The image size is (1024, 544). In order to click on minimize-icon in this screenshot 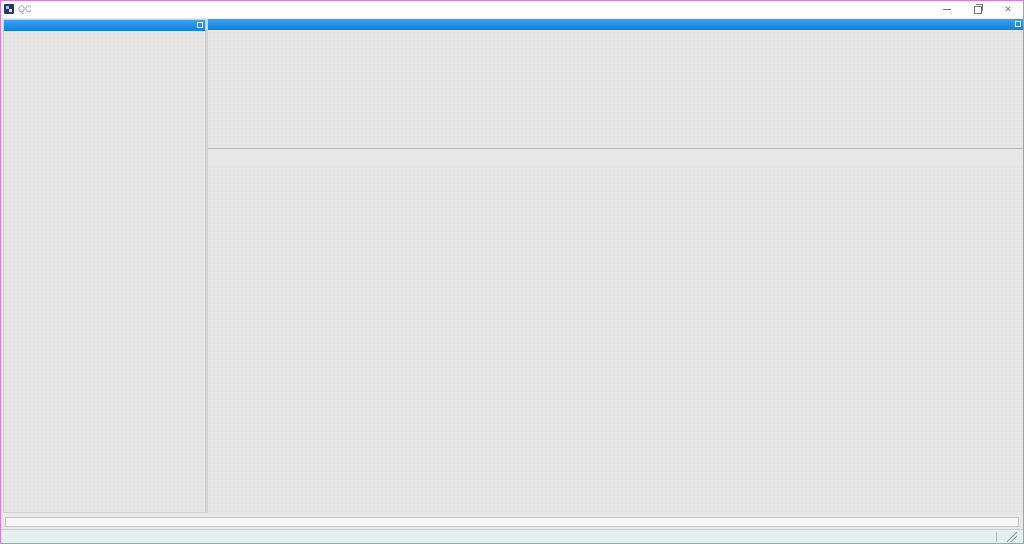, I will do `click(947, 9)`.